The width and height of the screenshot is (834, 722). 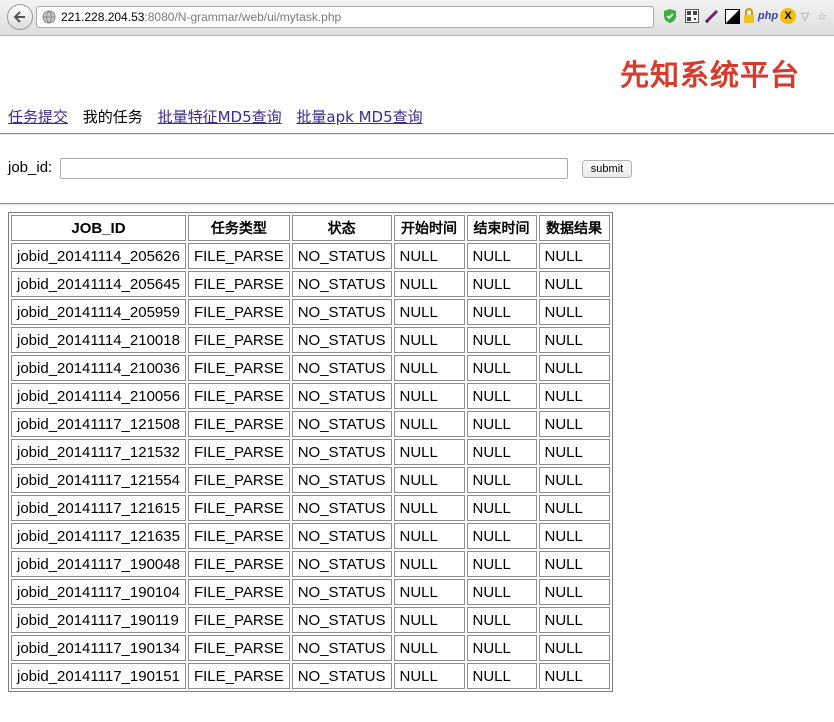 I want to click on nav-batch-feature-md5-link: 批量特征MD5查询, so click(x=220, y=117).